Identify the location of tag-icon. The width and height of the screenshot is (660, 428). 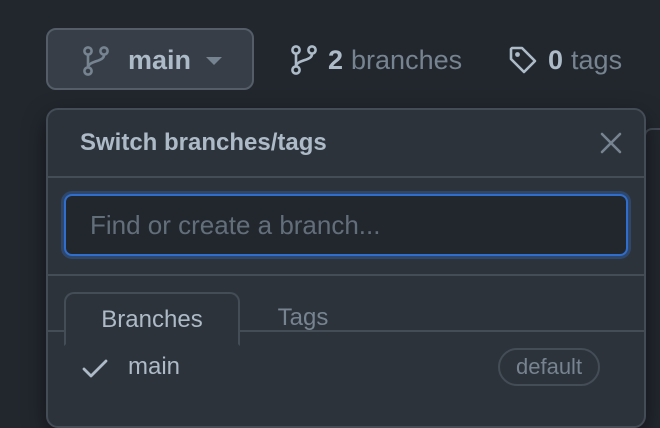
(523, 60).